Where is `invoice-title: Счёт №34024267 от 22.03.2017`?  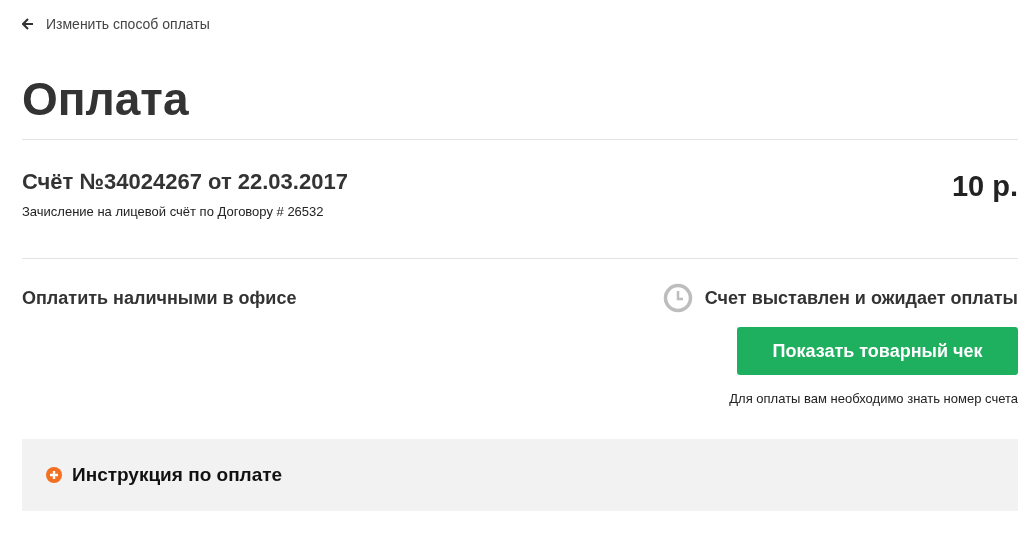
invoice-title: Счёт №34024267 от 22.03.2017 is located at coordinates (185, 182).